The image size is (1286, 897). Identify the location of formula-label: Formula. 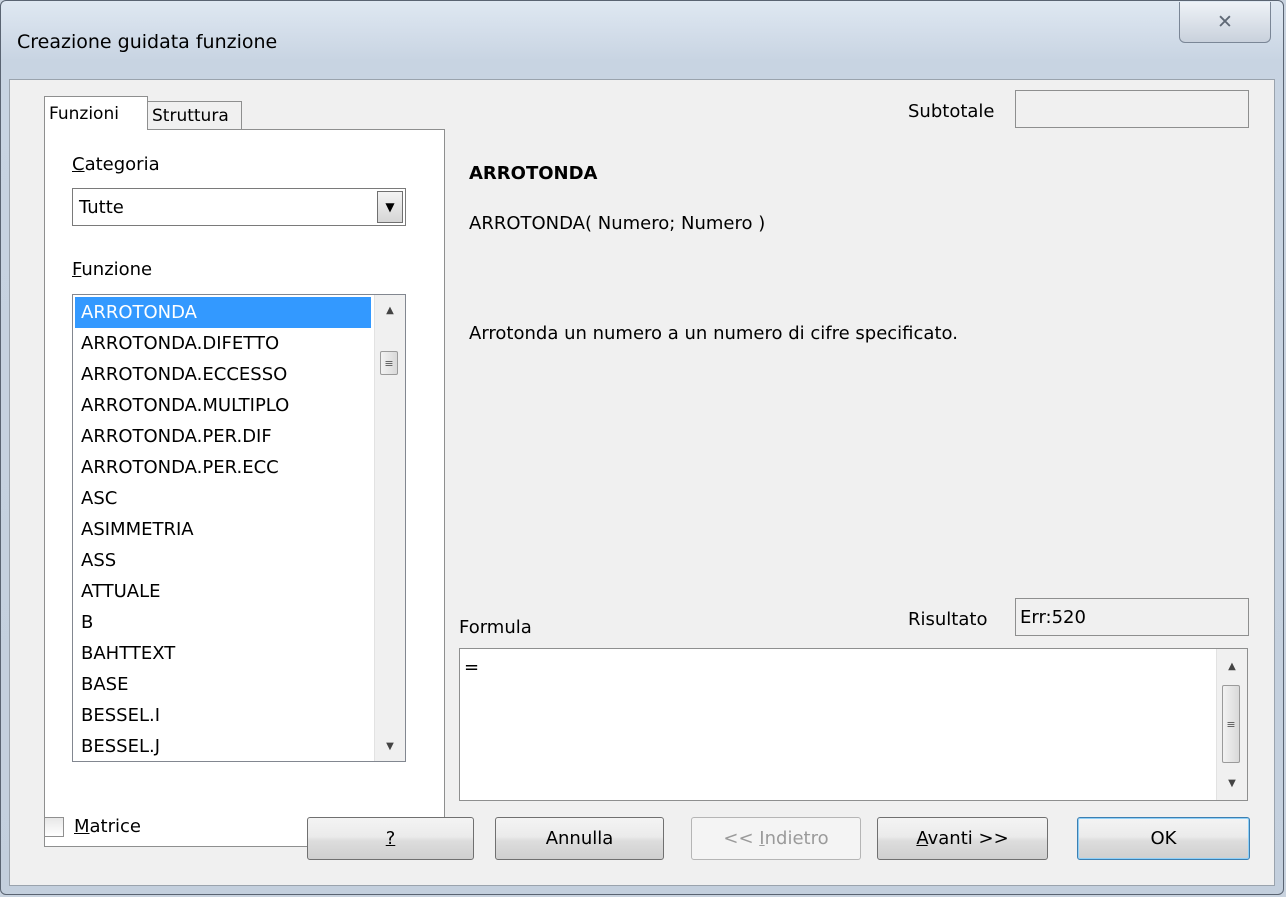
(495, 627).